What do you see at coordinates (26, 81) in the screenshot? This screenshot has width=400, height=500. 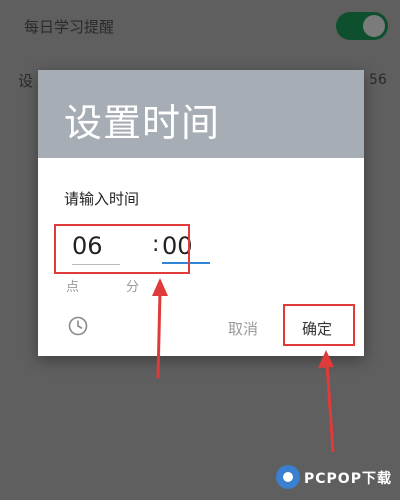 I see `setting-row2-label: 设` at bounding box center [26, 81].